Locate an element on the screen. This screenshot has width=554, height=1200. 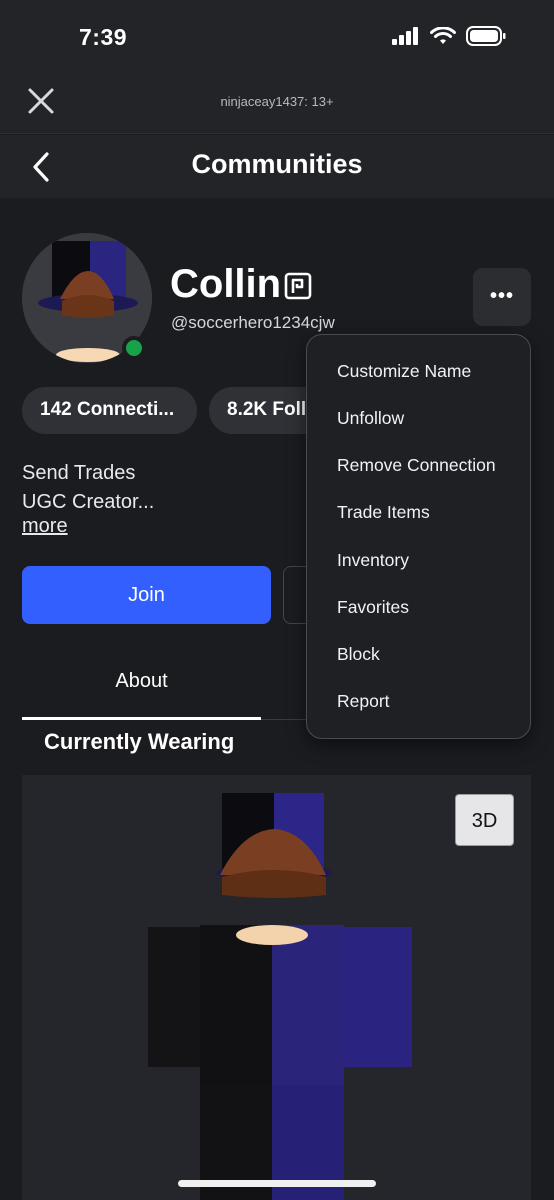
tab-about: About is located at coordinates (141, 681).